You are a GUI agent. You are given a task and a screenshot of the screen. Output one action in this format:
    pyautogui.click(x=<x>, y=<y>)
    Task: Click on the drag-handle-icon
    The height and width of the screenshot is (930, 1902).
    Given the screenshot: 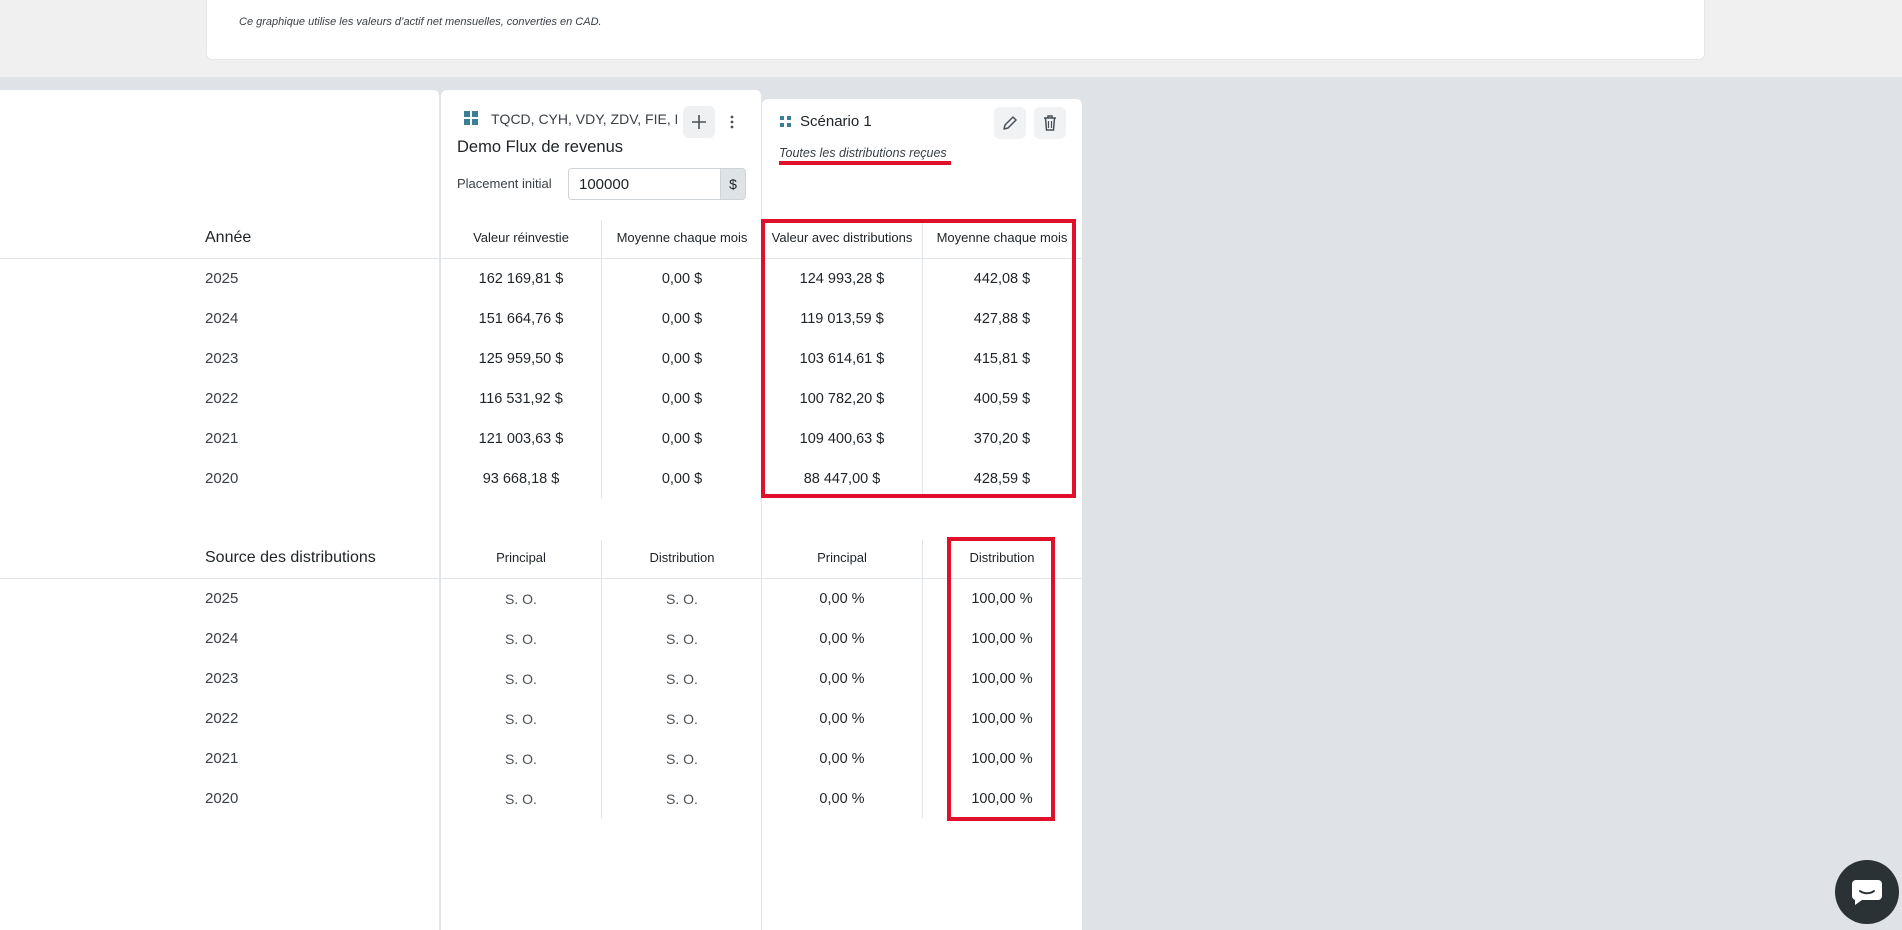 What is the action you would take?
    pyautogui.click(x=786, y=122)
    